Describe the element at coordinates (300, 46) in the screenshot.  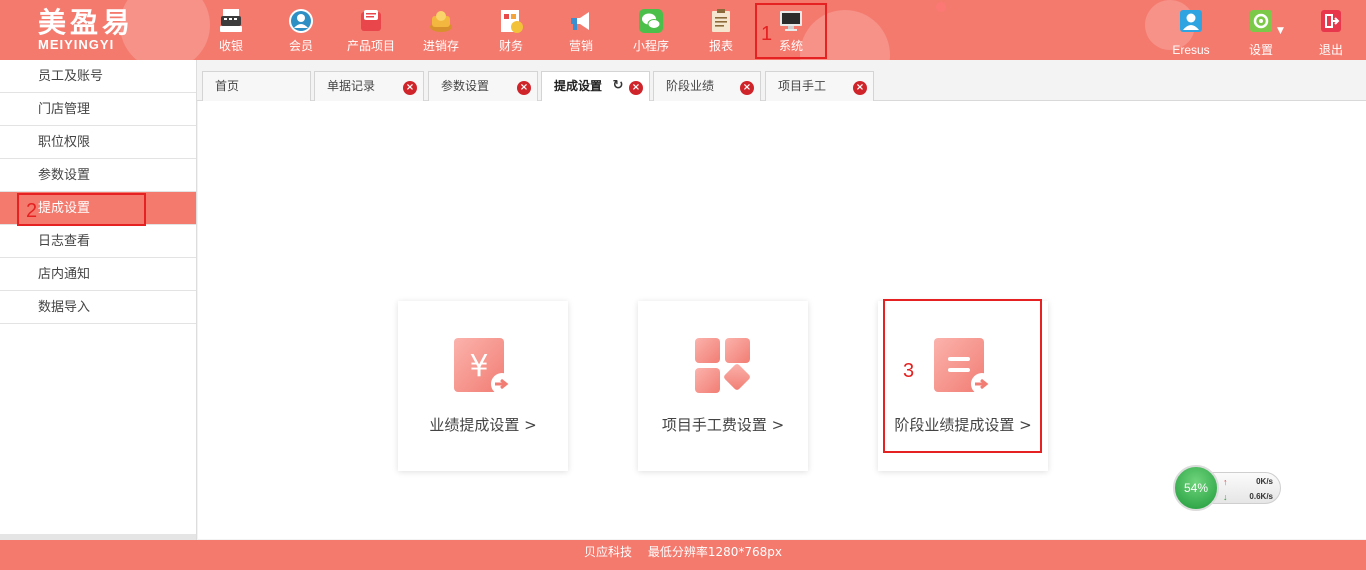
I see `nav-label: 会员` at that location.